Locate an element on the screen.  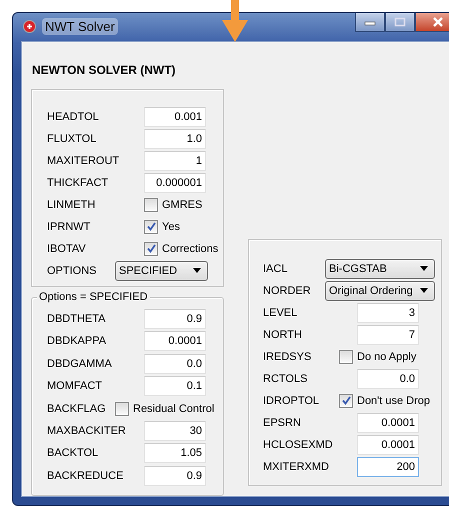
parameter-label: IBOTAV is located at coordinates (67, 248).